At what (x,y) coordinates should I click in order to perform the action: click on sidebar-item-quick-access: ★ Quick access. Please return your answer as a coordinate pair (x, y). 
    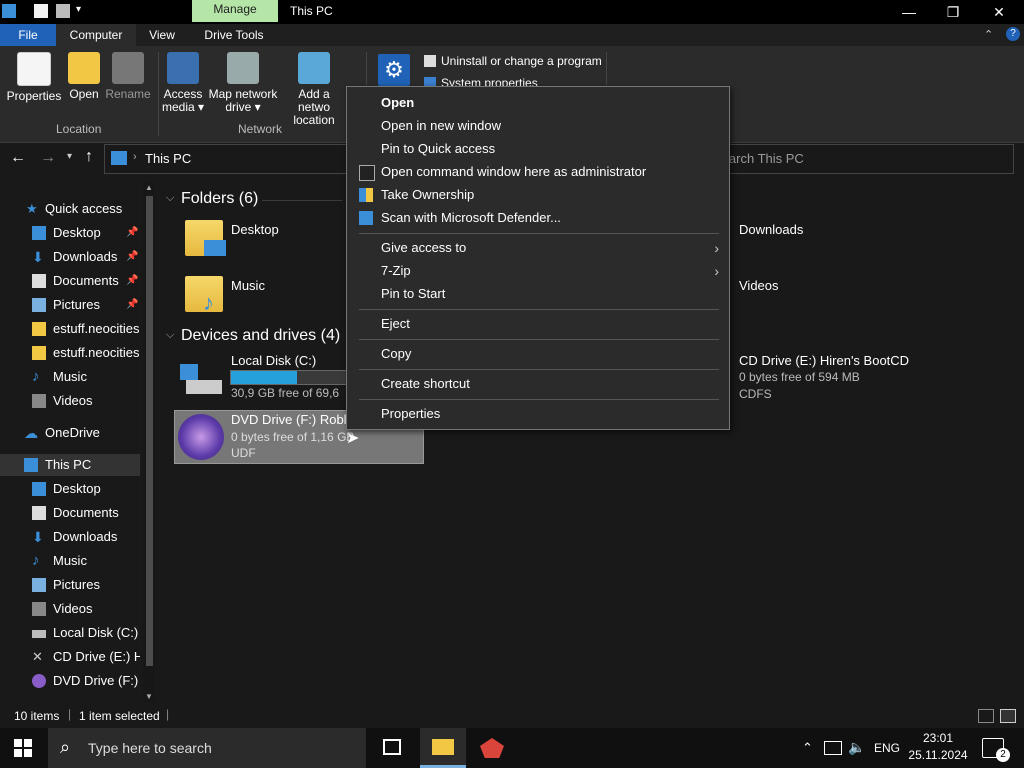
    Looking at the image, I should click on (70, 209).